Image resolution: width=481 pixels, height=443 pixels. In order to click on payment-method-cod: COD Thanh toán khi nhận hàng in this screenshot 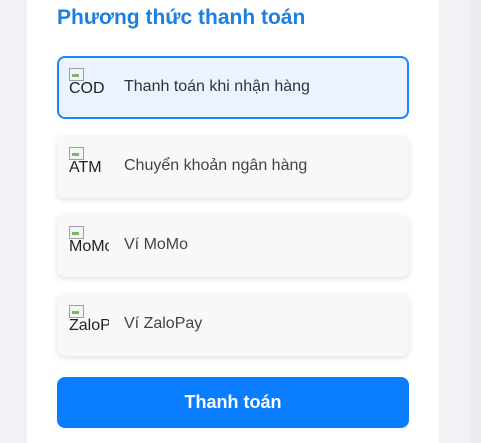, I will do `click(233, 87)`.